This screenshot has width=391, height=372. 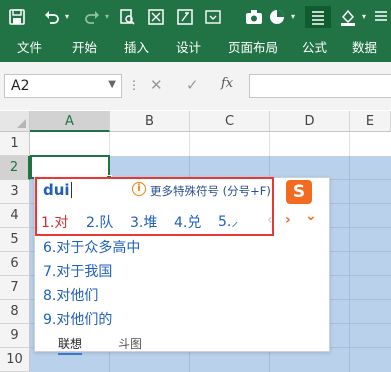 I want to click on format-cells-icon, so click(x=156, y=17).